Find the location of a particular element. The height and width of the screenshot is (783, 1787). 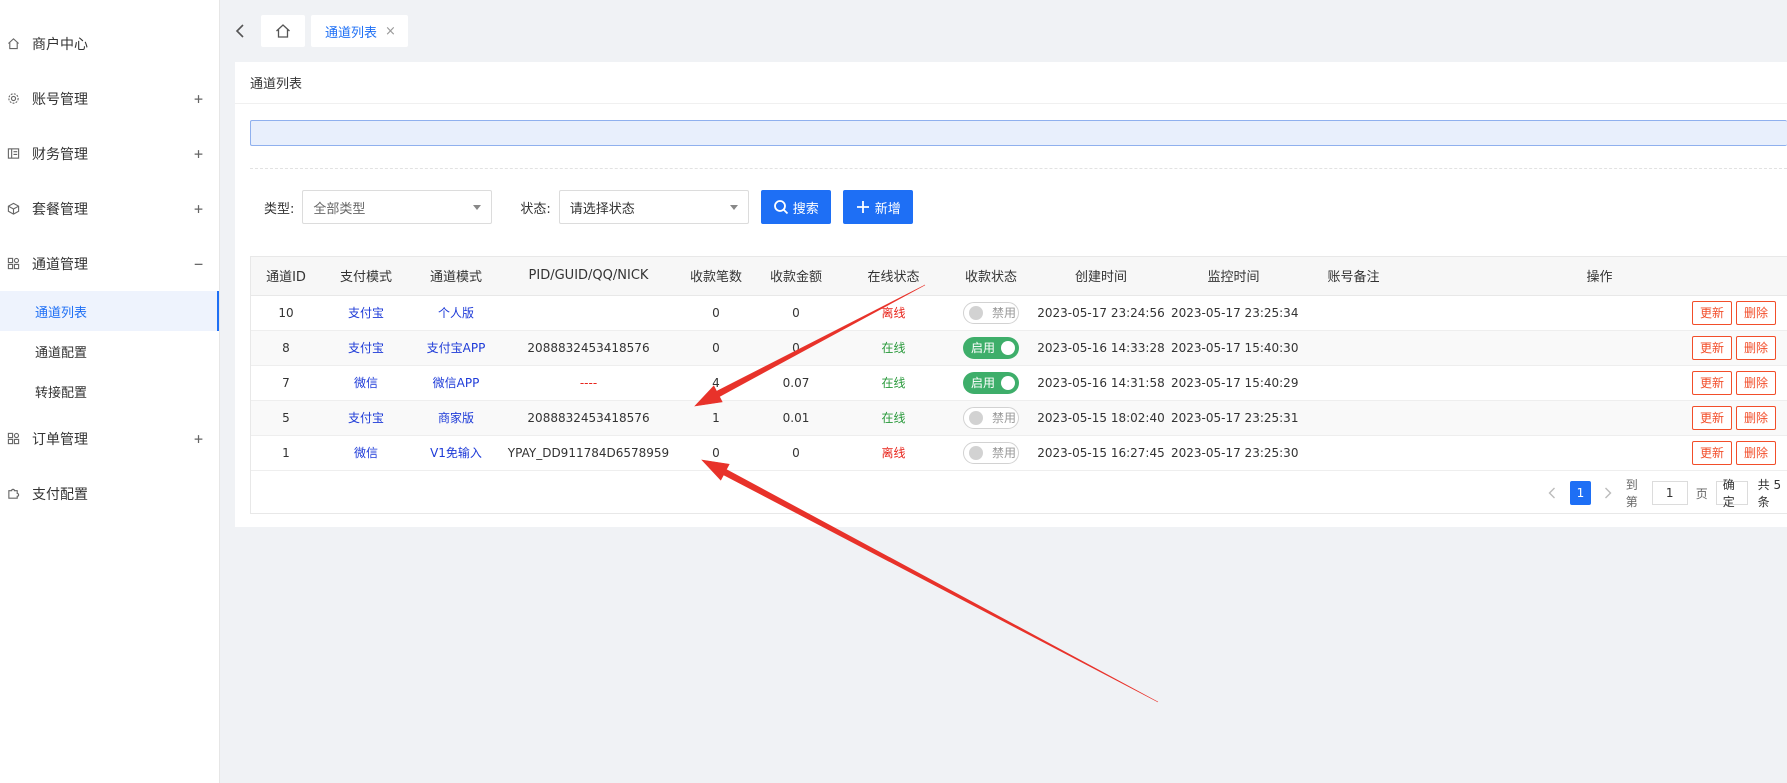

sidebar-subitem-channel-config: 通道配置 is located at coordinates (109, 351).